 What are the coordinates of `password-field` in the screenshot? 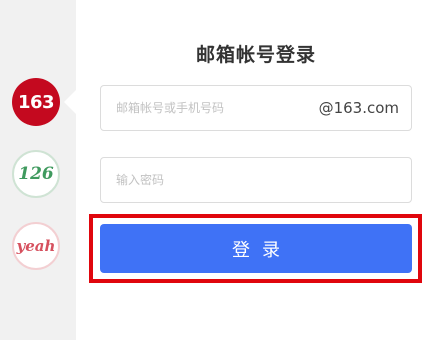 It's located at (256, 180).